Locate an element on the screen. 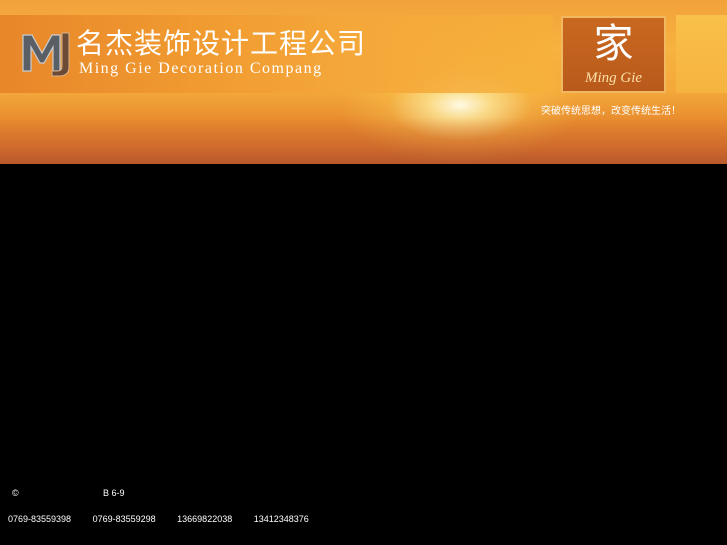 This screenshot has width=727, height=545. slogan-text: 突破传统思想，改变传统生活！ is located at coordinates (611, 111).